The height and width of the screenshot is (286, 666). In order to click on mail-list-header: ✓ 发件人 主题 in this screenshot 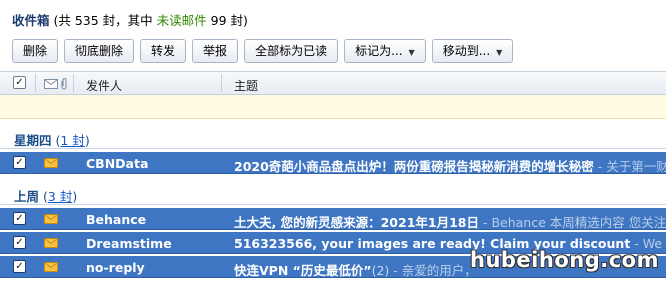, I will do `click(333, 83)`.